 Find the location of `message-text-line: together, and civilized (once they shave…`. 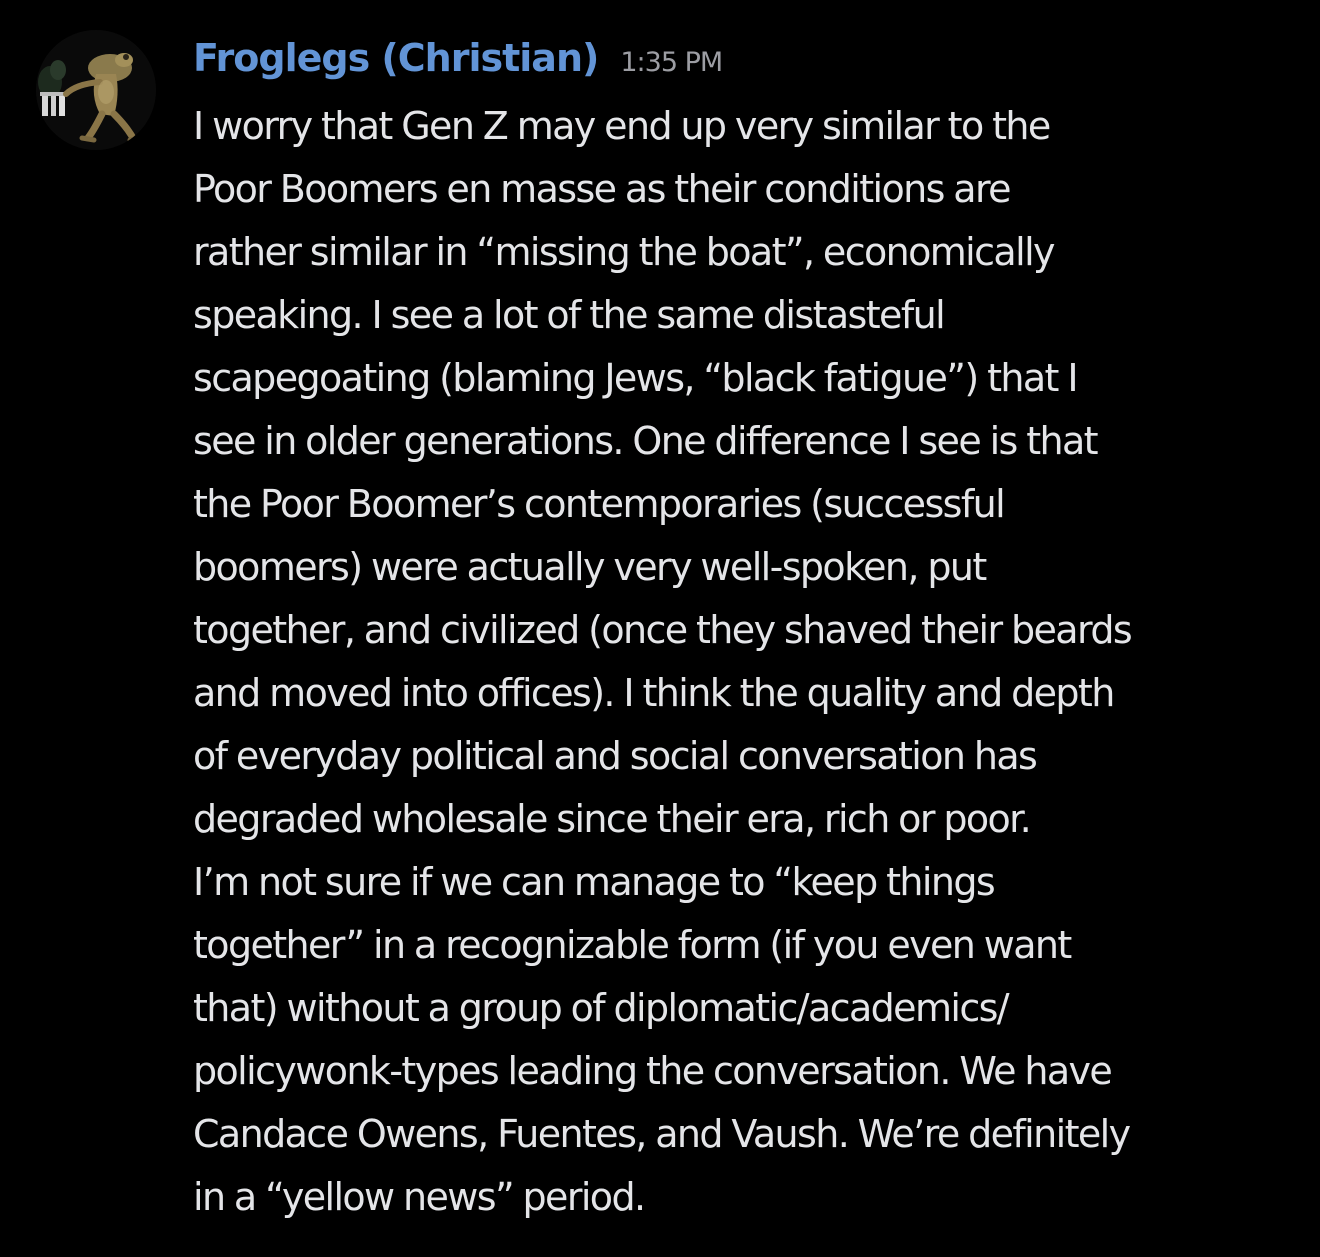

message-text-line: together, and civilized (once they shave… is located at coordinates (663, 630).